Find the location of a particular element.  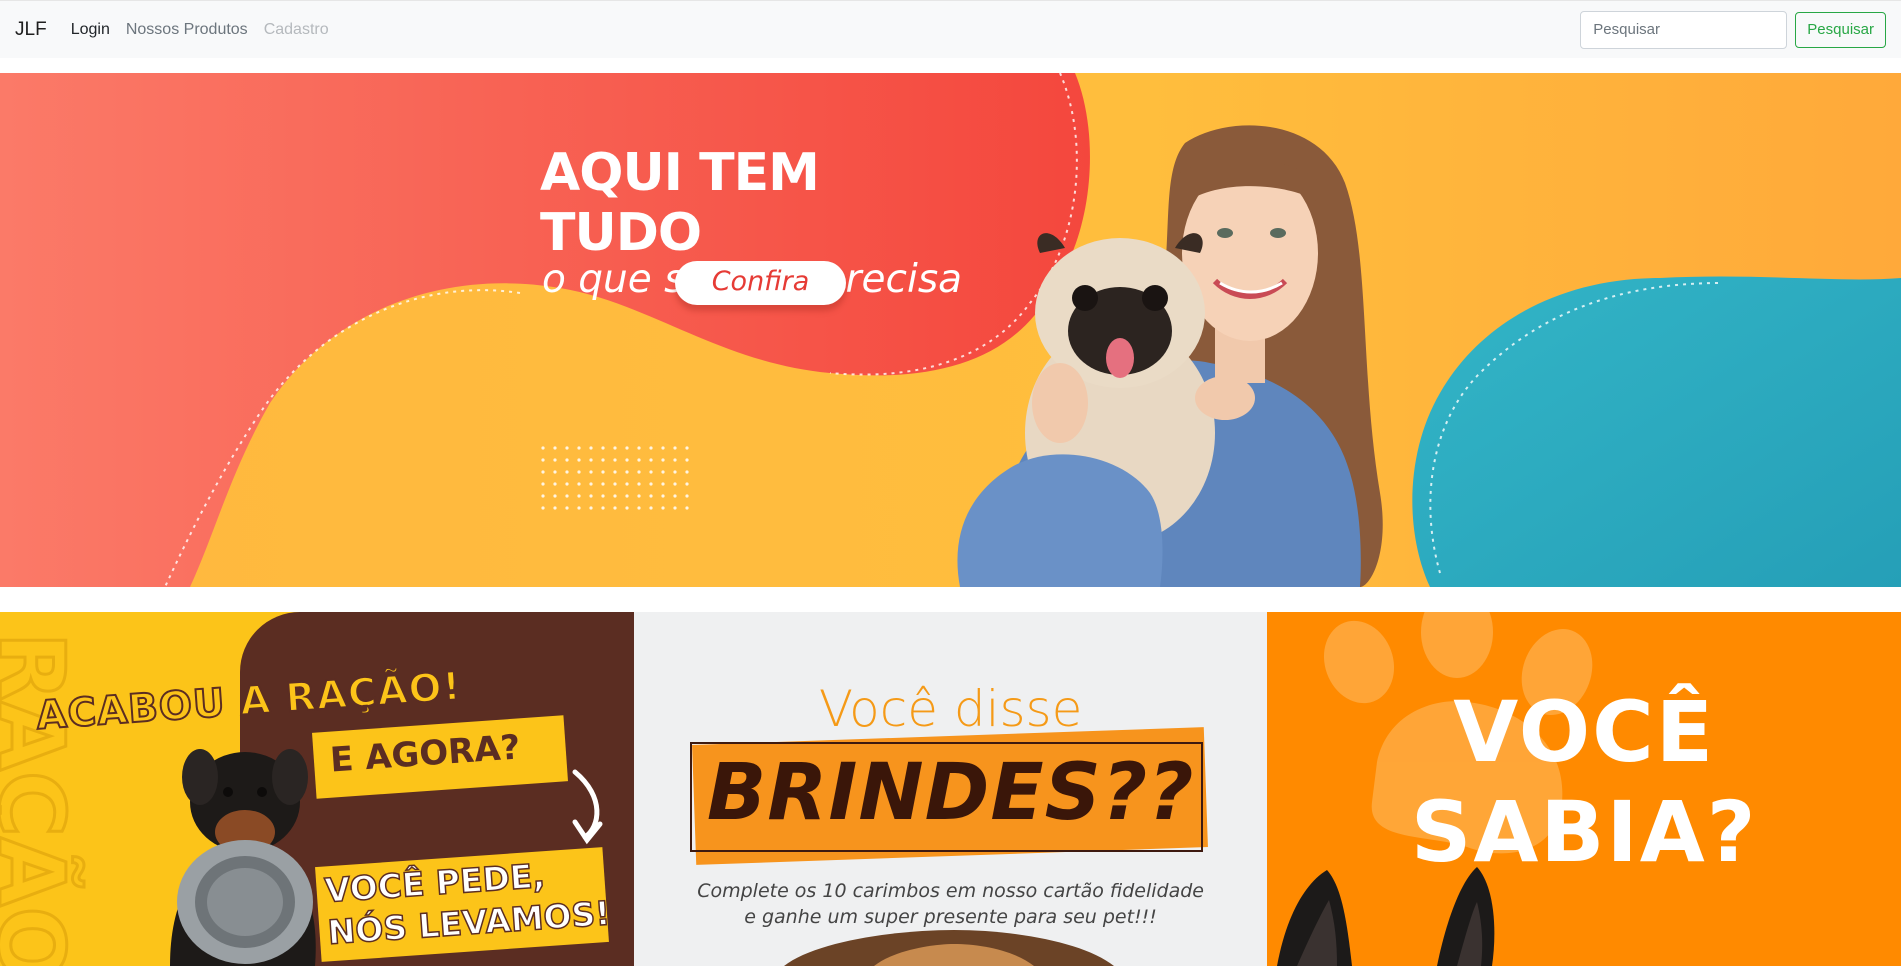

nav-link-login: Login is located at coordinates (90, 30).